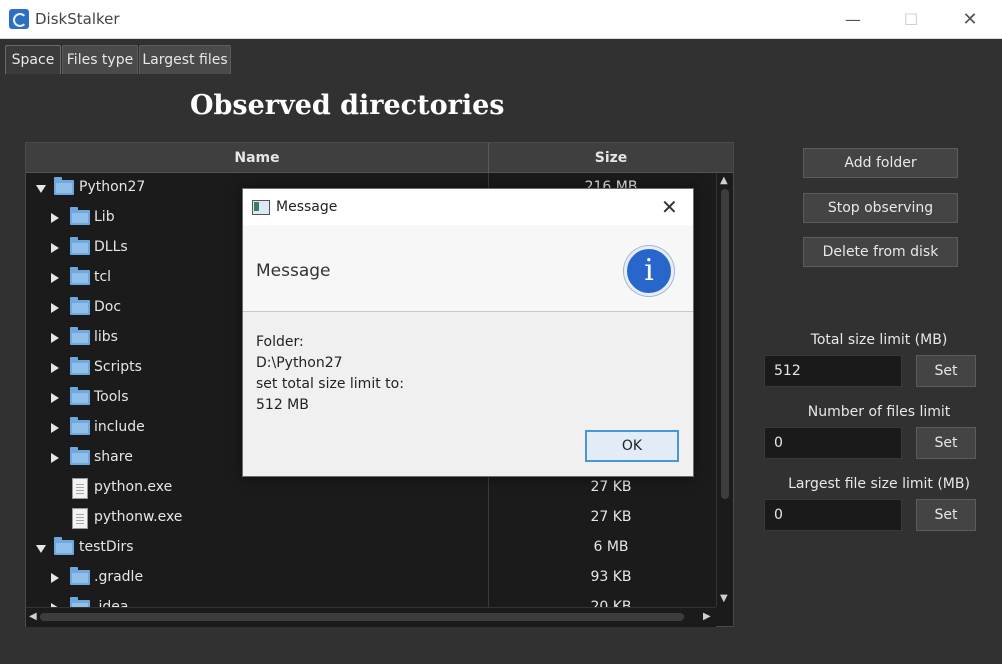 The height and width of the screenshot is (664, 1002). Describe the element at coordinates (879, 340) in the screenshot. I see `total-size-limit-label: Total size limit (MB)` at that location.